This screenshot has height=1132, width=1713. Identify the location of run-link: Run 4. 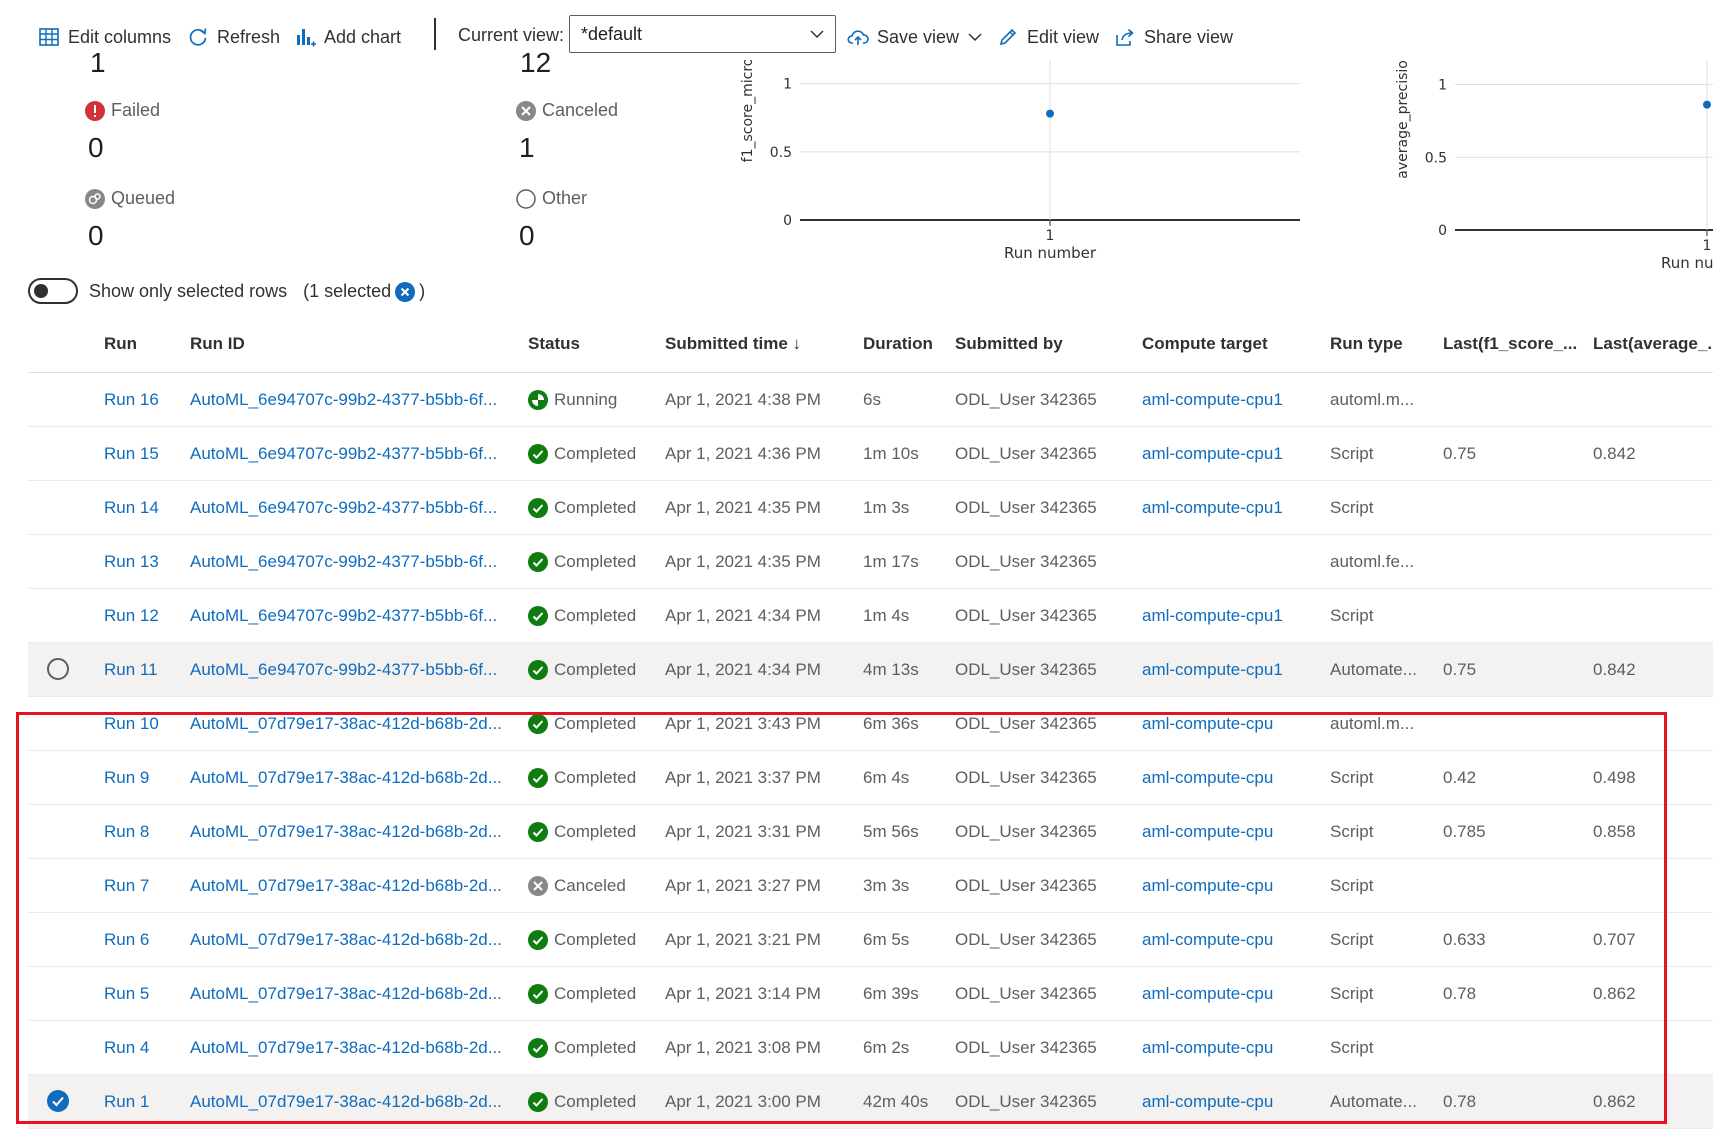
(126, 1047).